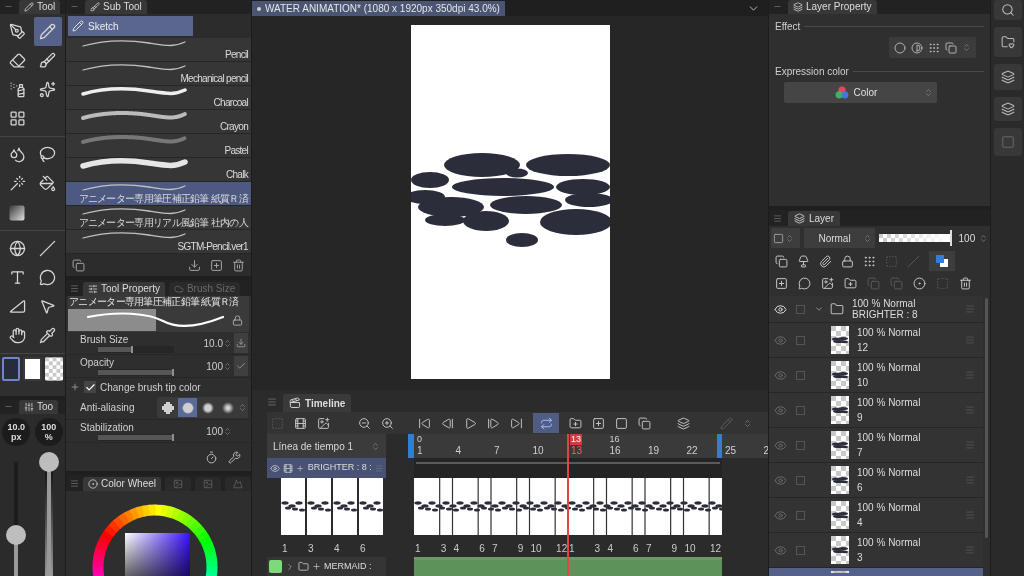  Describe the element at coordinates (158, 122) in the screenshot. I see `brush-list-item: Crayon` at that location.